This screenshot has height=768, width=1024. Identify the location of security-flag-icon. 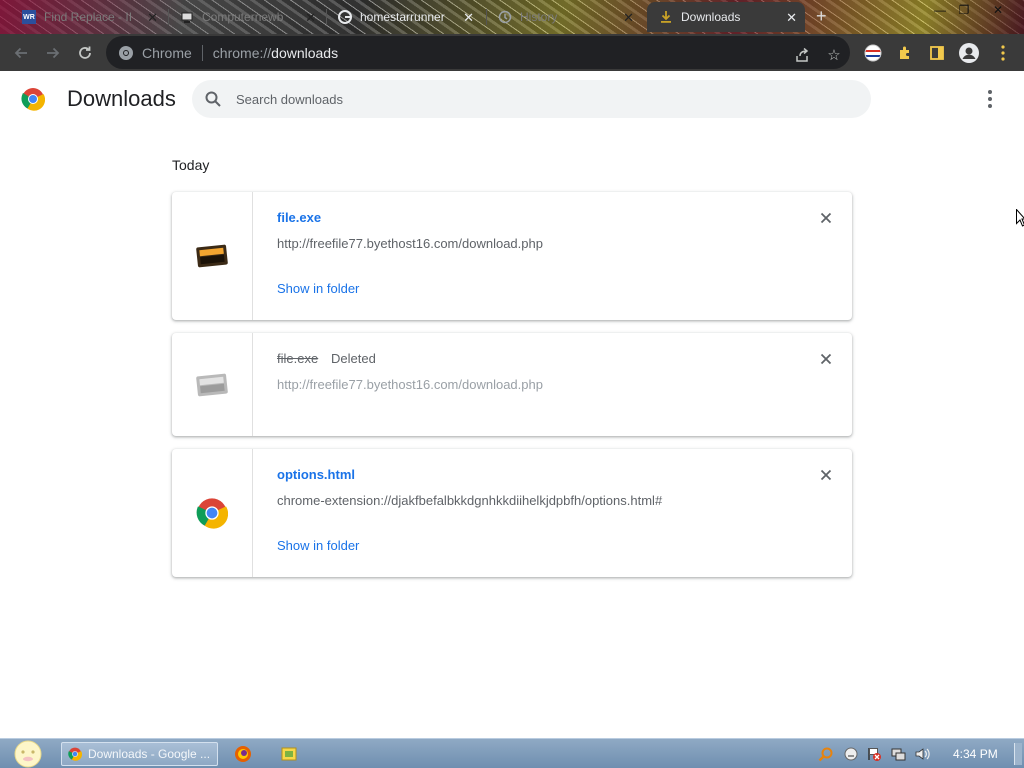
(874, 754).